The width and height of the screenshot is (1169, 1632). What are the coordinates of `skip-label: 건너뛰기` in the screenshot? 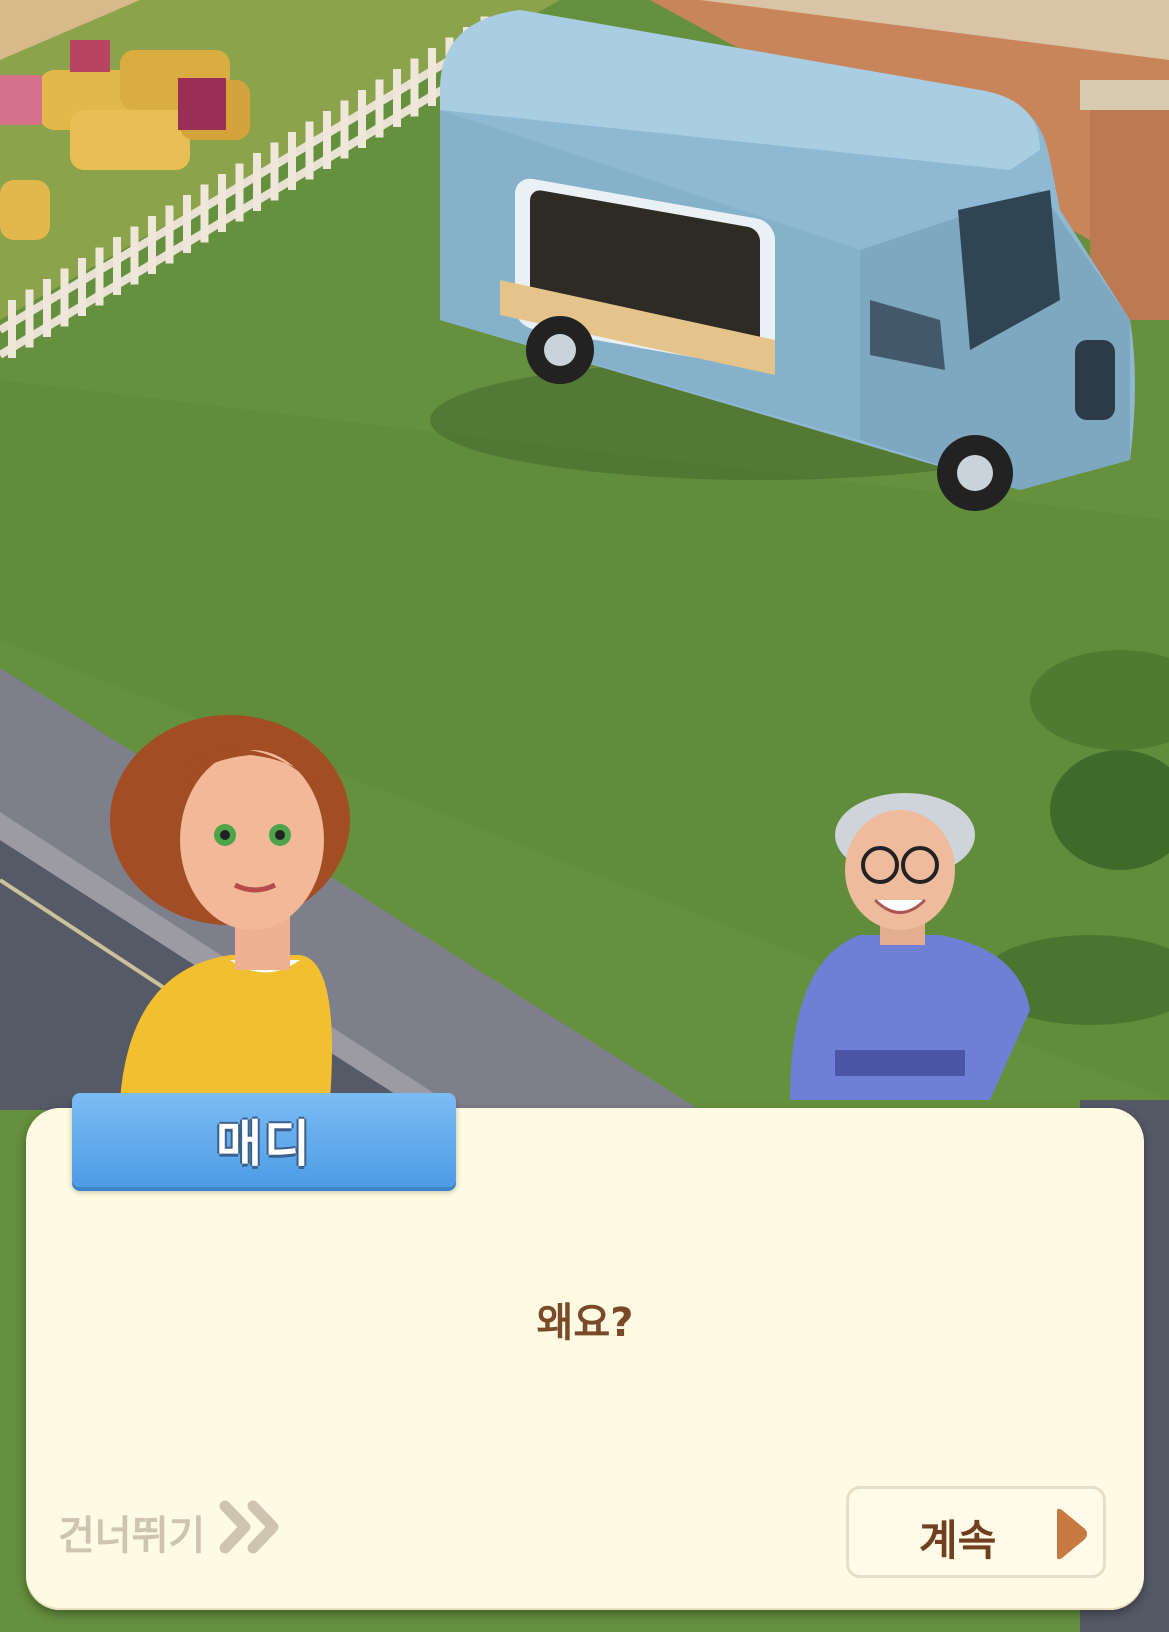 It's located at (132, 1536).